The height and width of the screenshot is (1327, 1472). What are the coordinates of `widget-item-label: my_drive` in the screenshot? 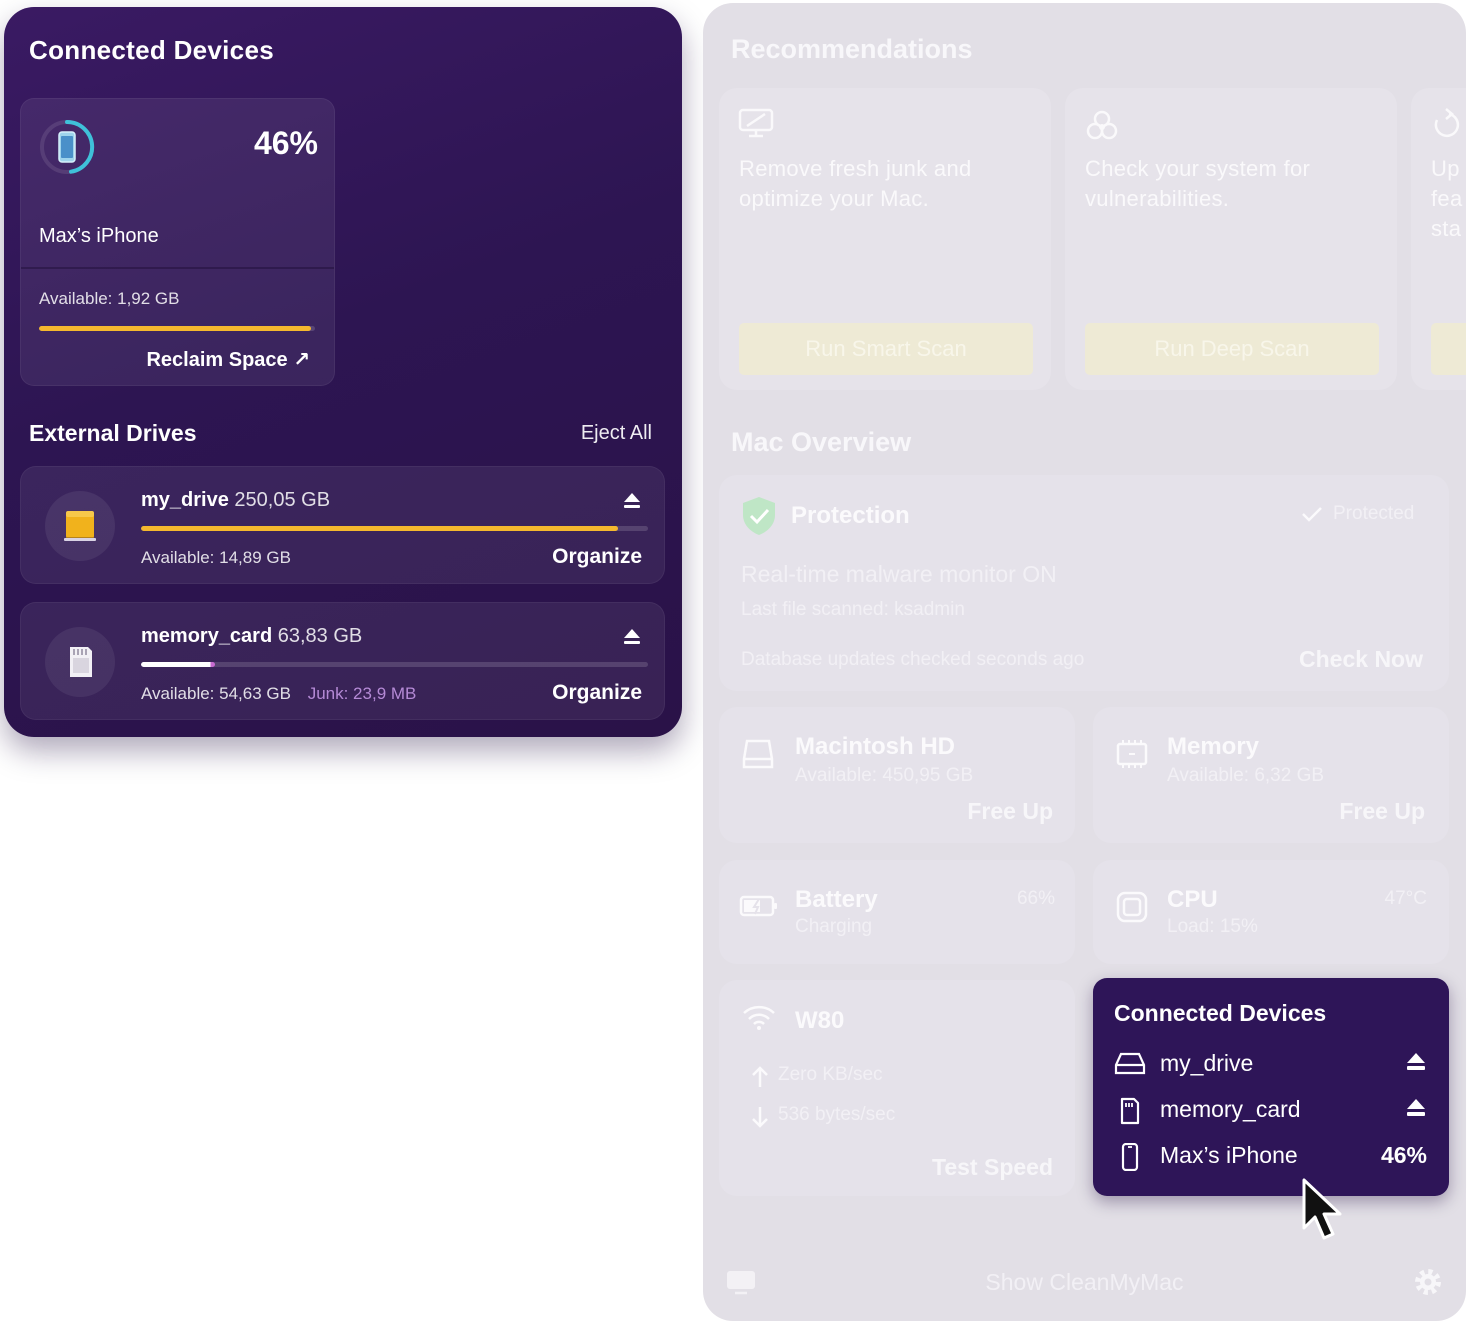 It's located at (1207, 1063).